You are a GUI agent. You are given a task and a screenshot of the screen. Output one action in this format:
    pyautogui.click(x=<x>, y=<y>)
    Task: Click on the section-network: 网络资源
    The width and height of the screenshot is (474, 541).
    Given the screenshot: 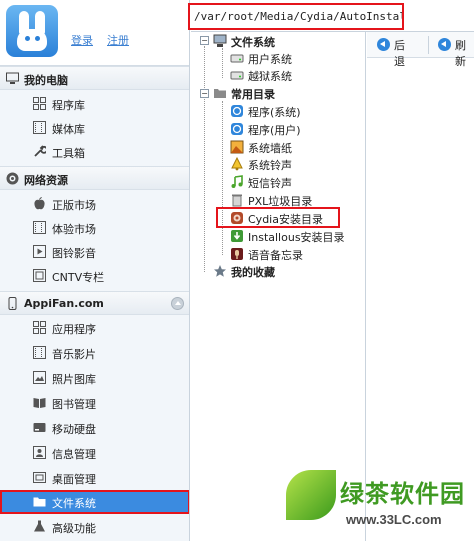 What is the action you would take?
    pyautogui.click(x=94, y=178)
    